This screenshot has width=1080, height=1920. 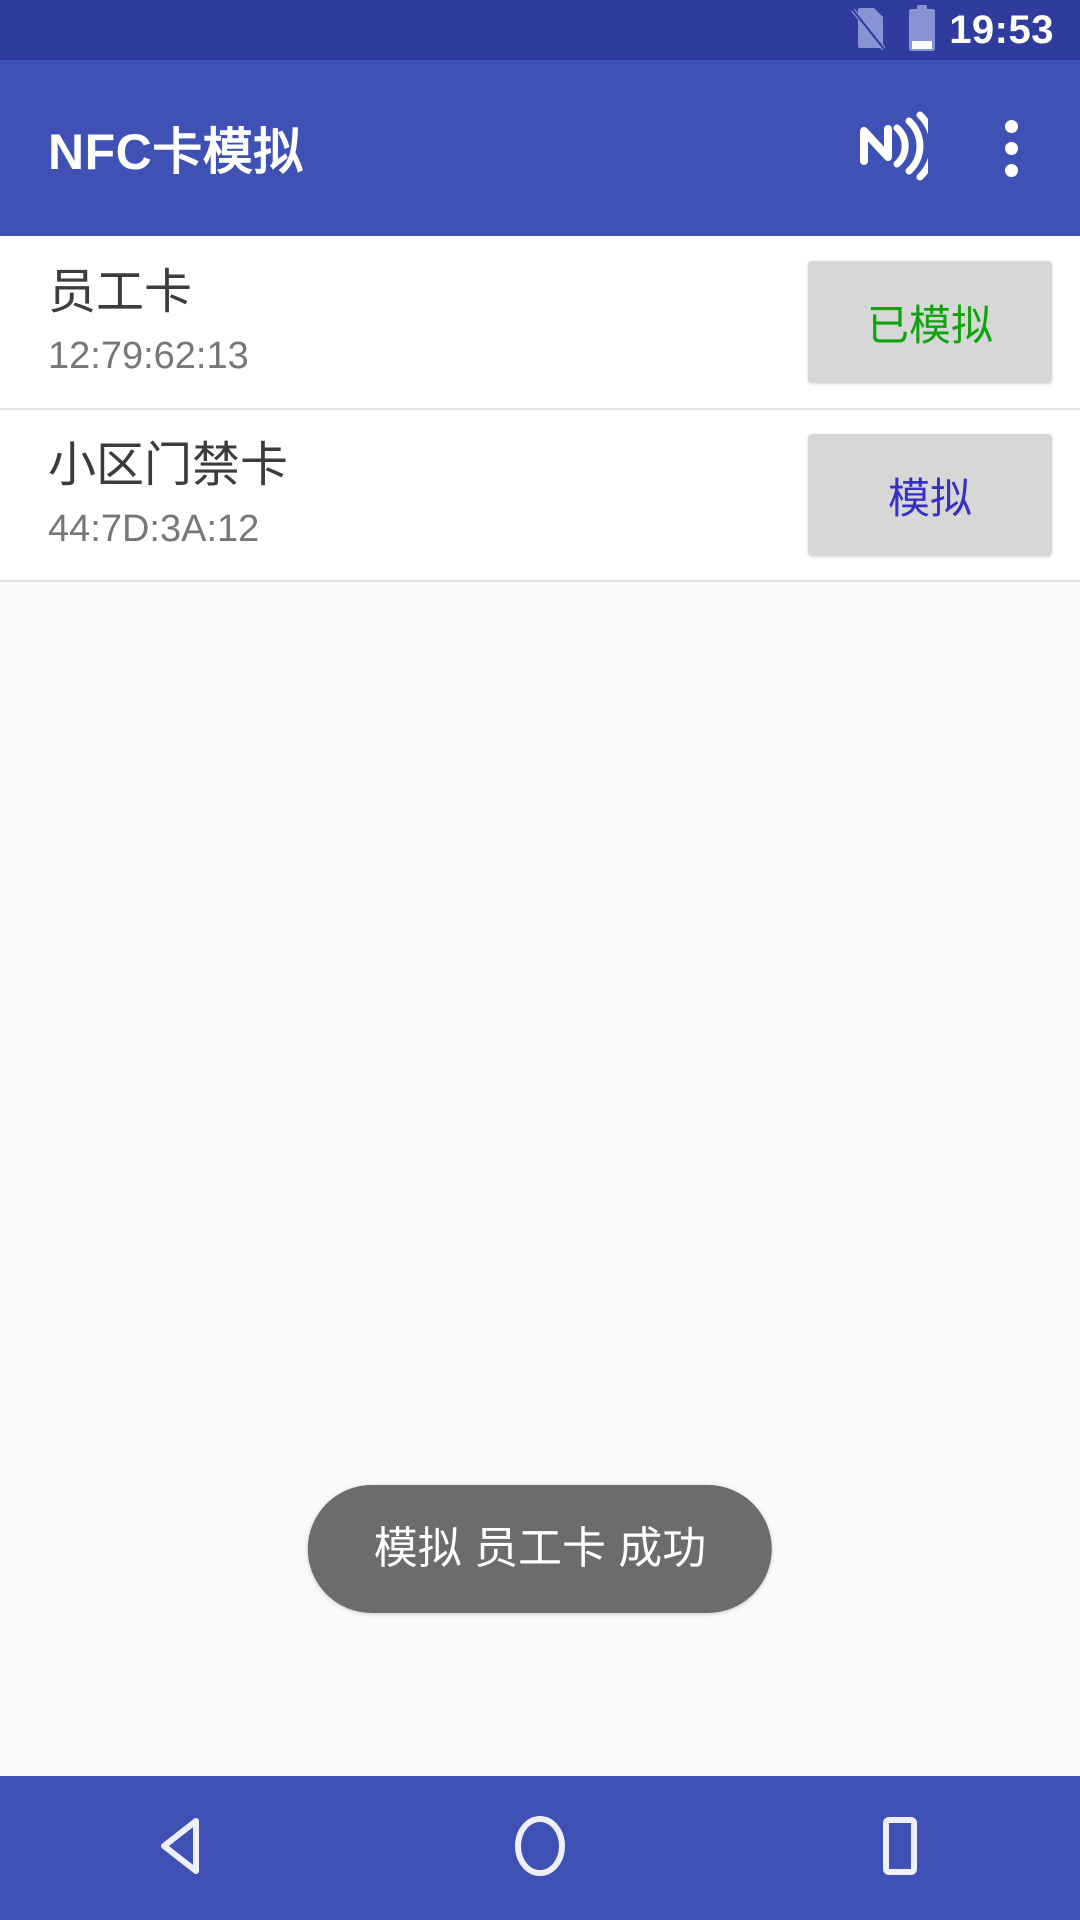 I want to click on card-info: 小区门禁卡 44:7D:3A:12, so click(x=428, y=495).